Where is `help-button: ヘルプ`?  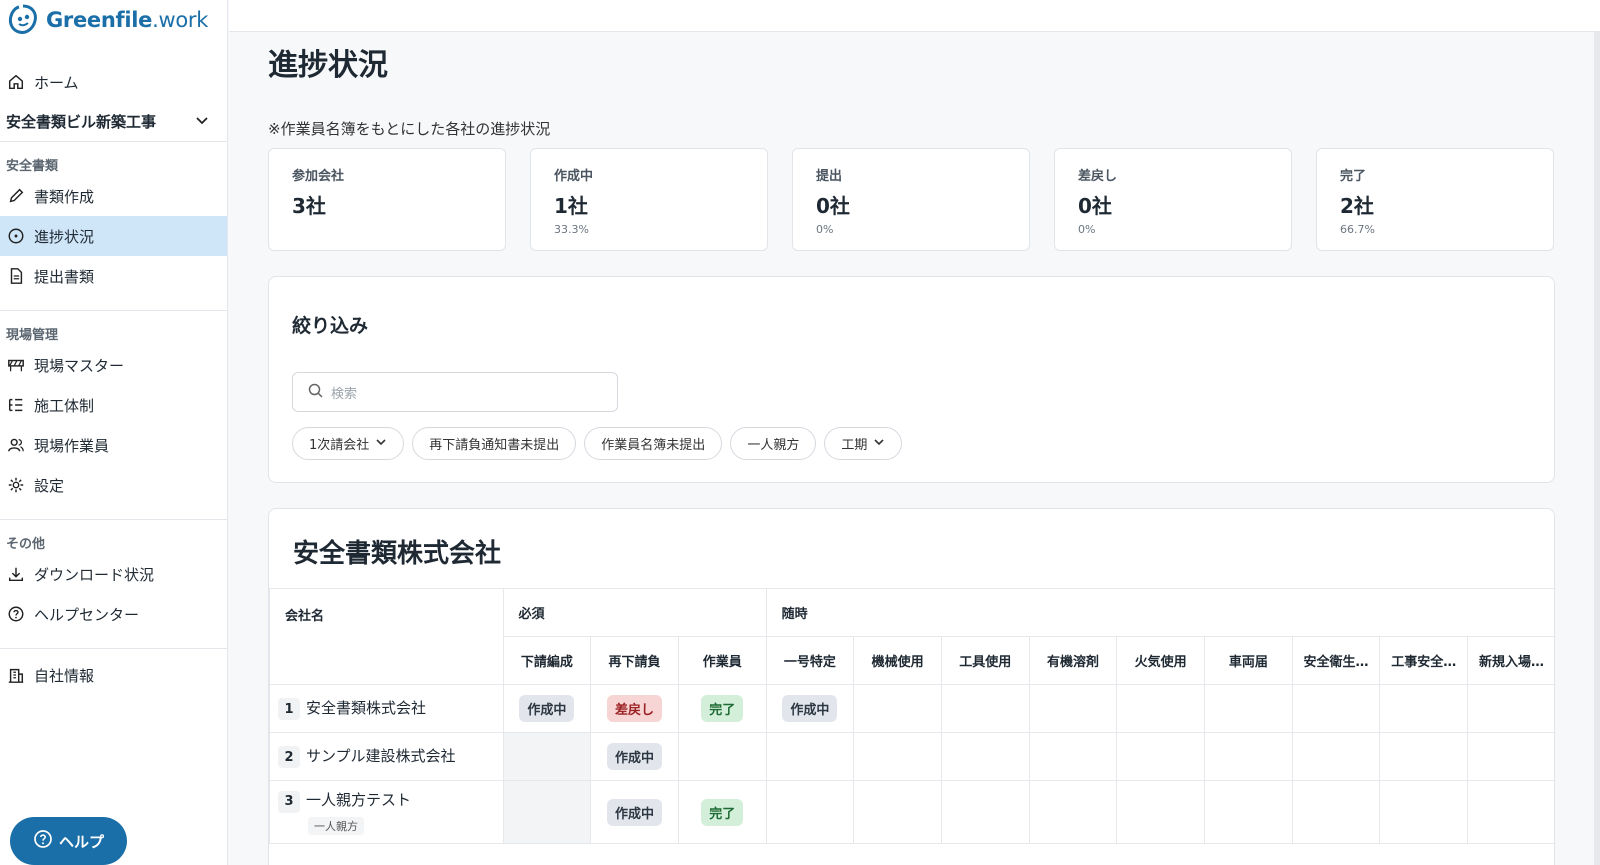
help-button: ヘルプ is located at coordinates (68, 841).